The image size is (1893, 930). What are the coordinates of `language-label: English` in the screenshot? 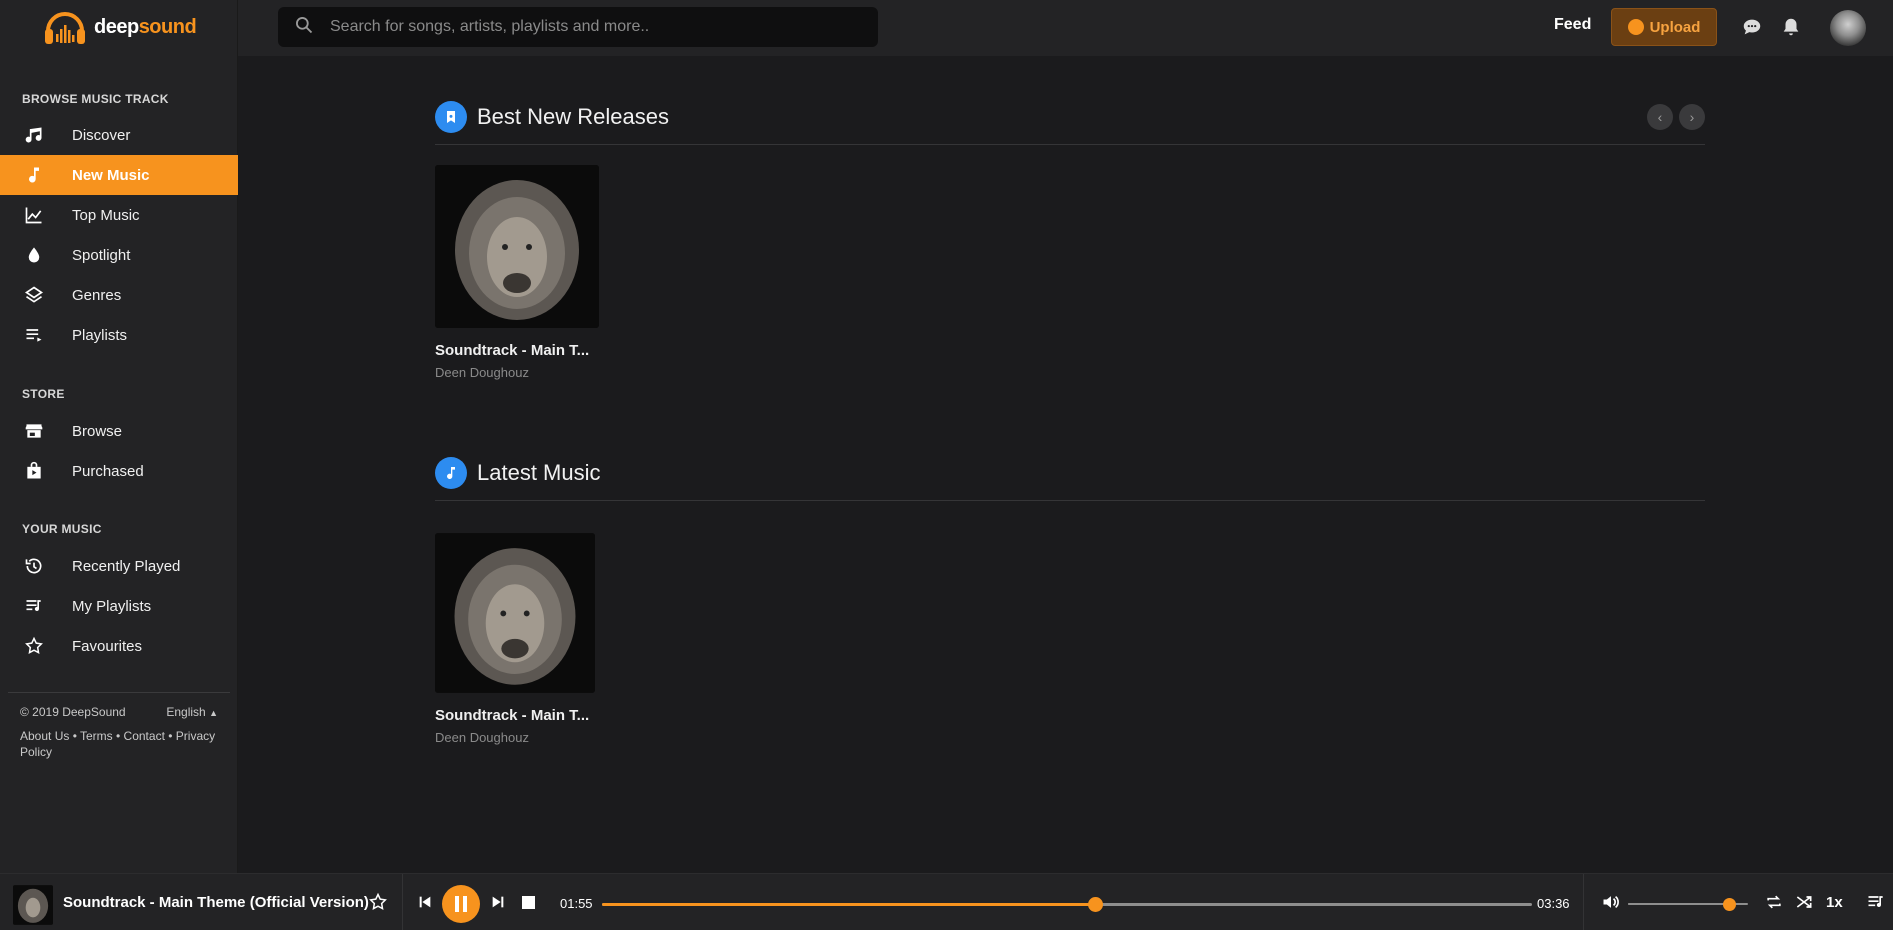 It's located at (186, 712).